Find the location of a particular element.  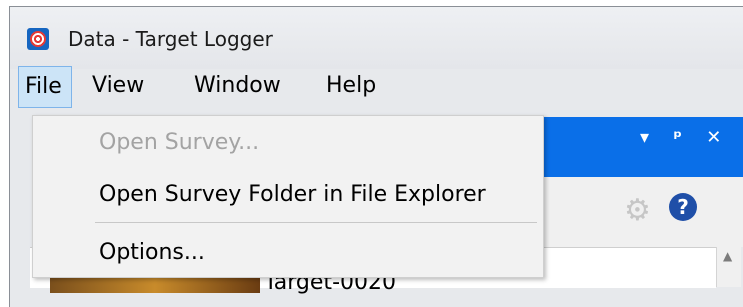

menu-window: Window is located at coordinates (237, 87).